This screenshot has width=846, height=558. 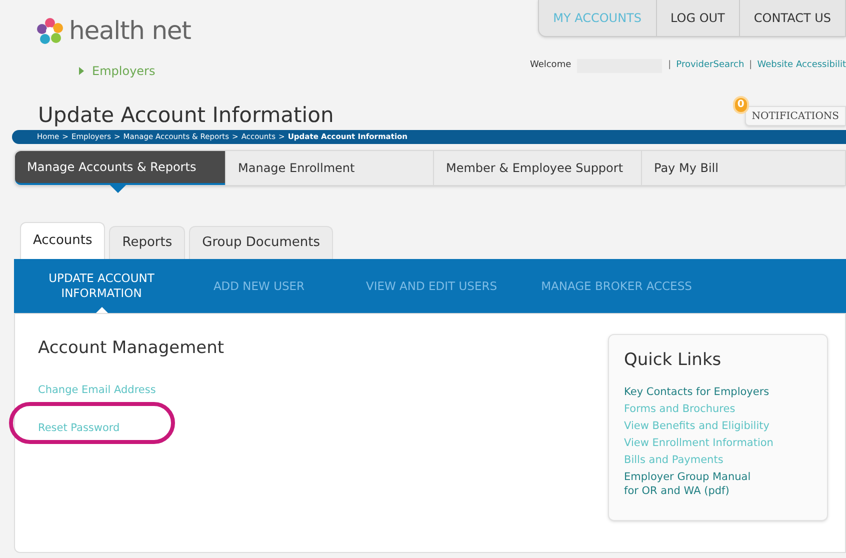 What do you see at coordinates (710, 66) in the screenshot?
I see `utility-link: ProviderSearch` at bounding box center [710, 66].